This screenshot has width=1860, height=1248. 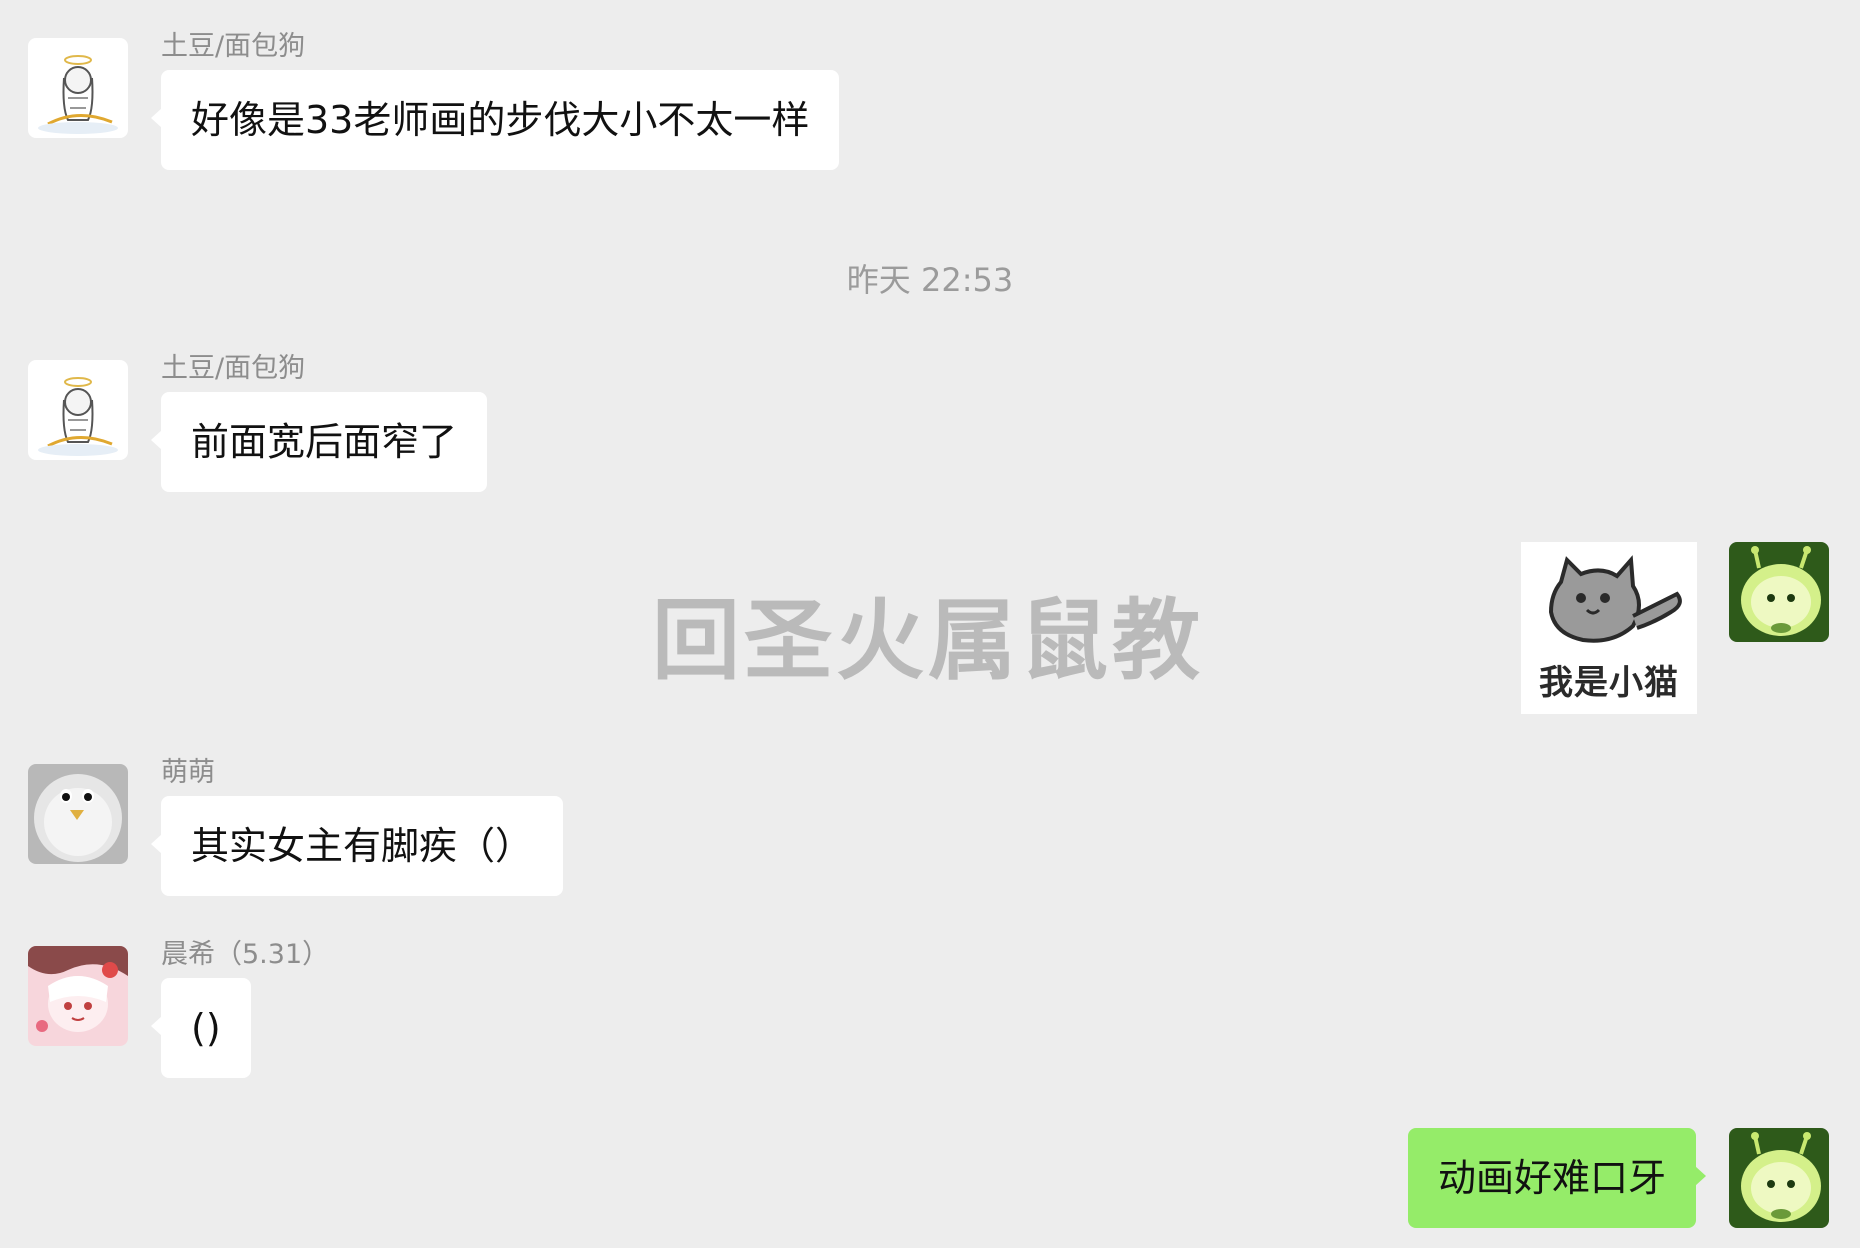 I want to click on sticker-message: 我是小猫, so click(x=1609, y=628).